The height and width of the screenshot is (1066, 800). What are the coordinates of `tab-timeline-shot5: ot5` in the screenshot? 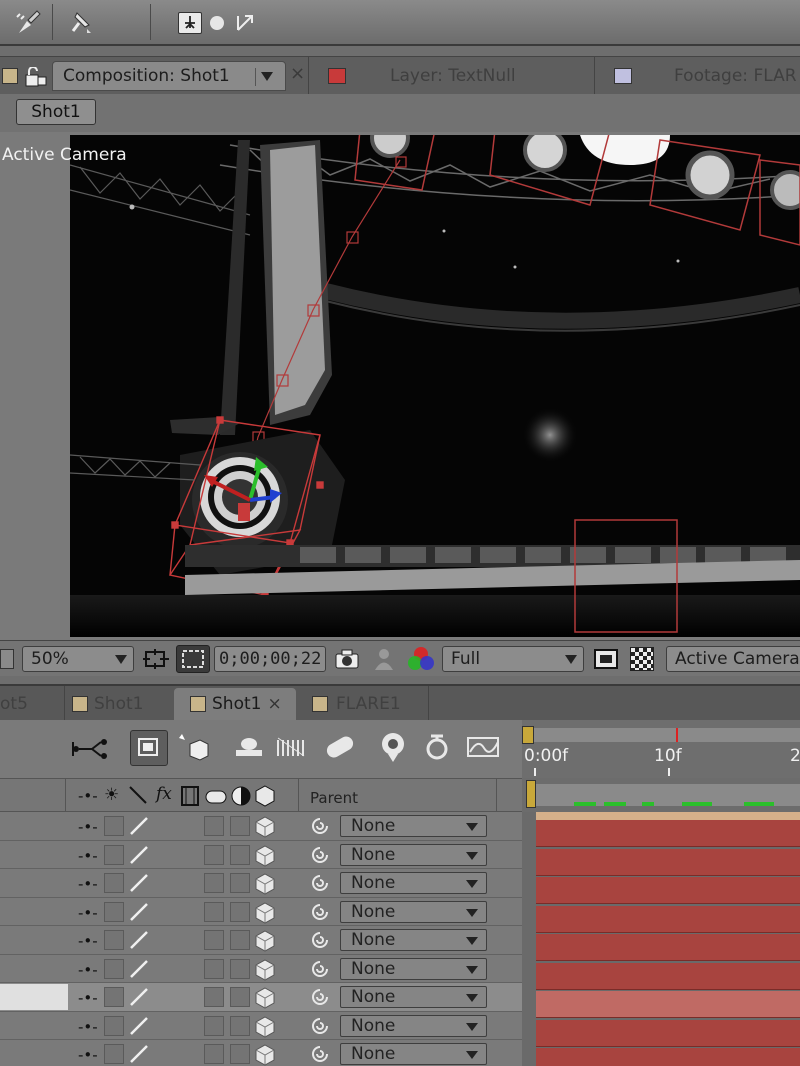 It's located at (32, 704).